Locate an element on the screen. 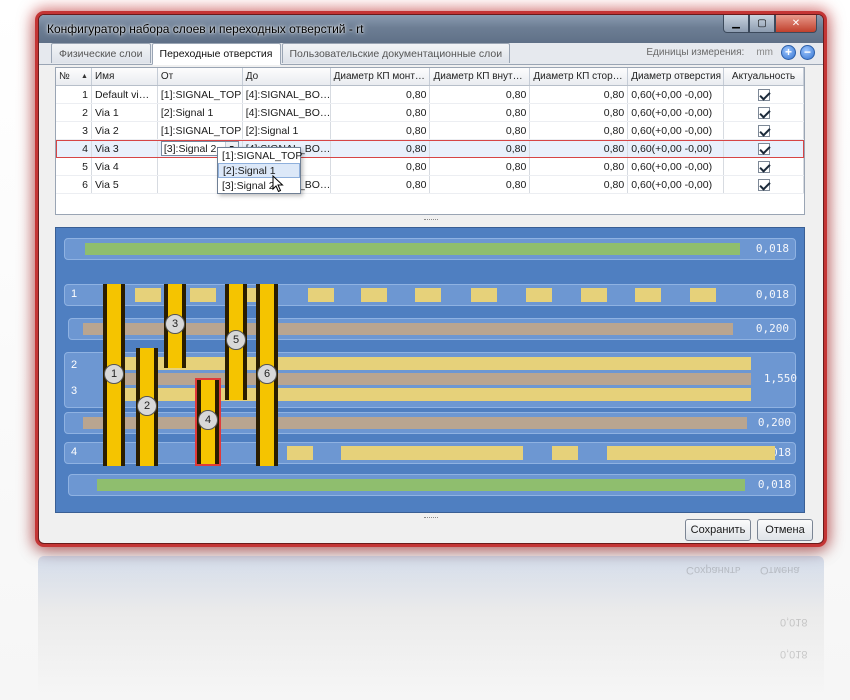  via-number: 3 is located at coordinates (175, 324).